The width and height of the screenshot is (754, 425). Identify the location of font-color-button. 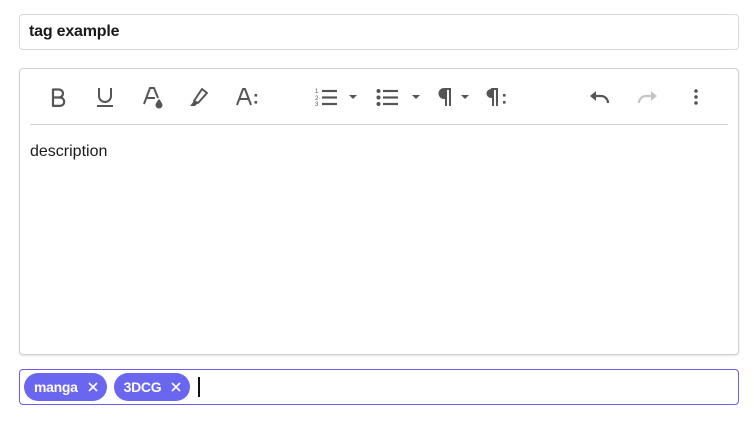
(153, 97).